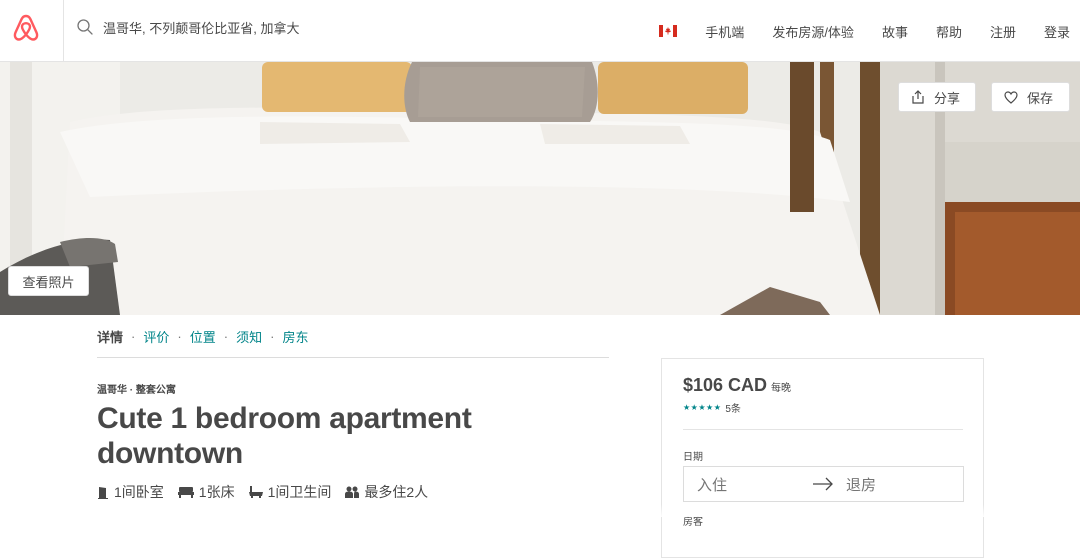  Describe the element at coordinates (668, 31) in the screenshot. I see `canada-flag-icon` at that location.